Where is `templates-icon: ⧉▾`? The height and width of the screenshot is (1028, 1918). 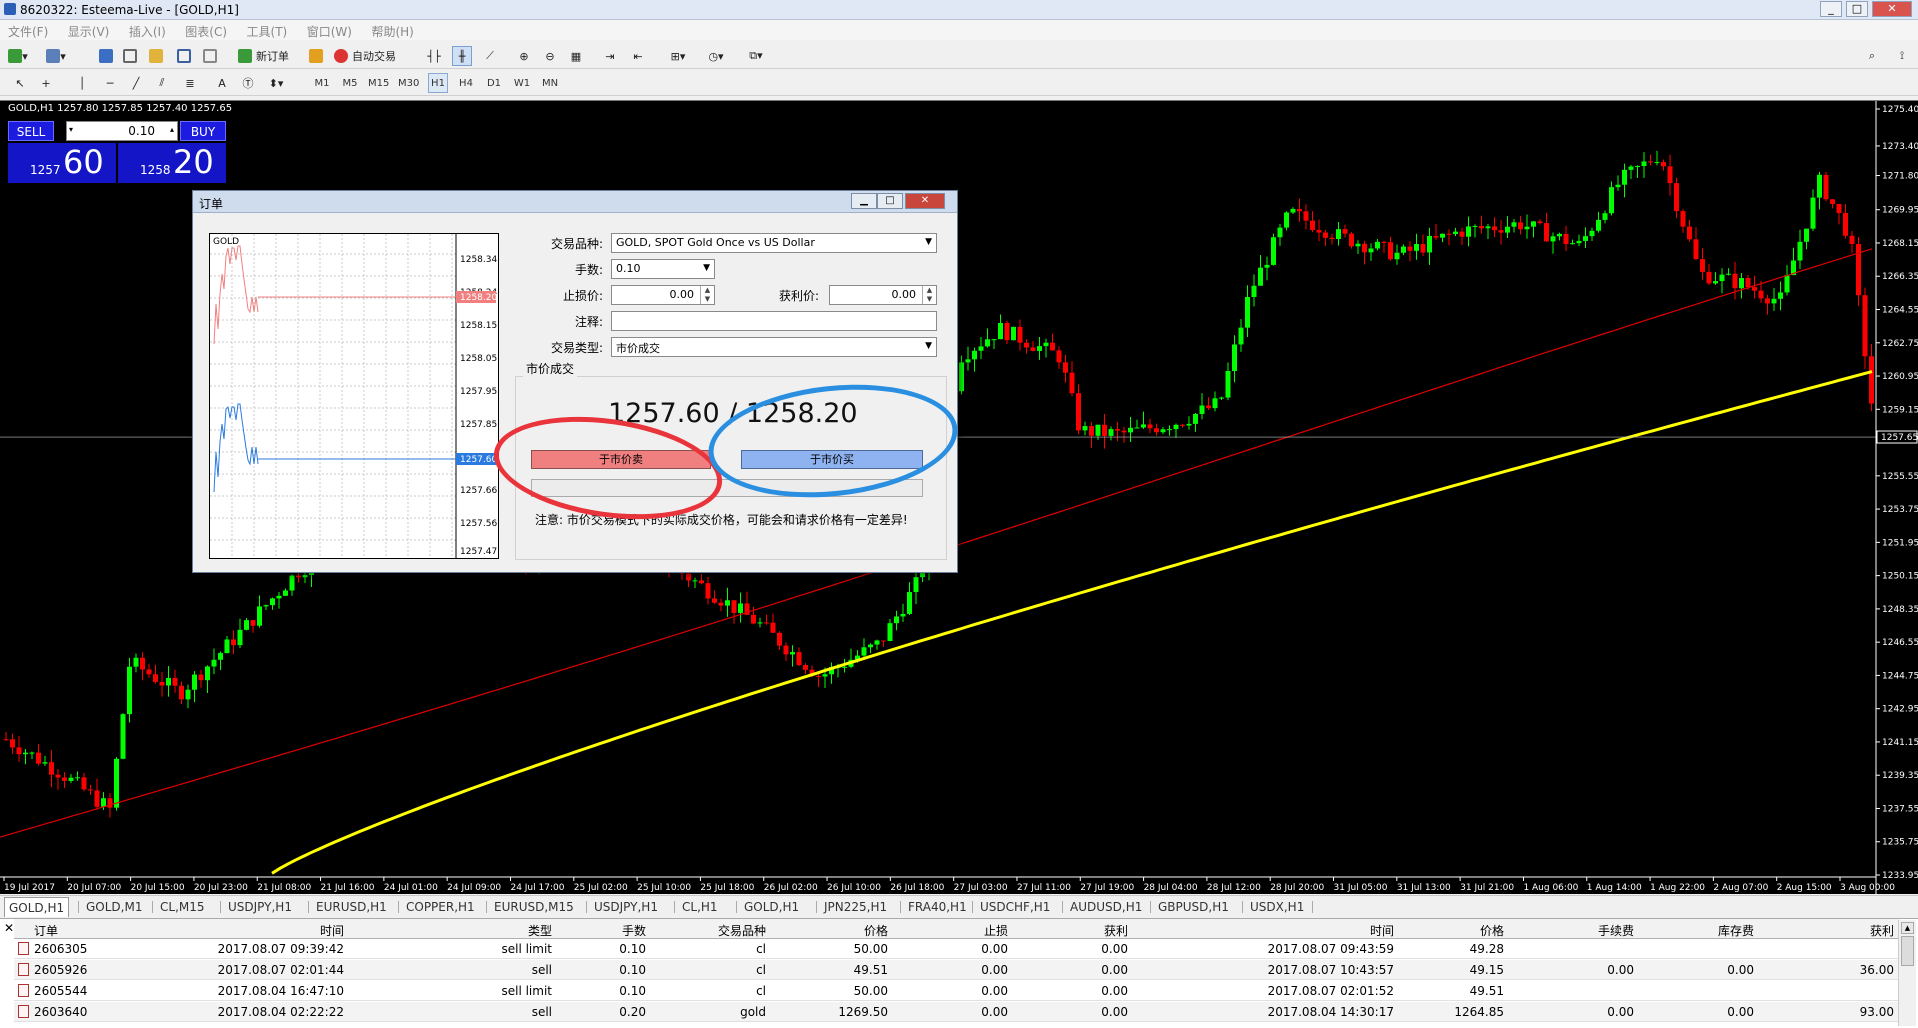 templates-icon: ⧉▾ is located at coordinates (756, 56).